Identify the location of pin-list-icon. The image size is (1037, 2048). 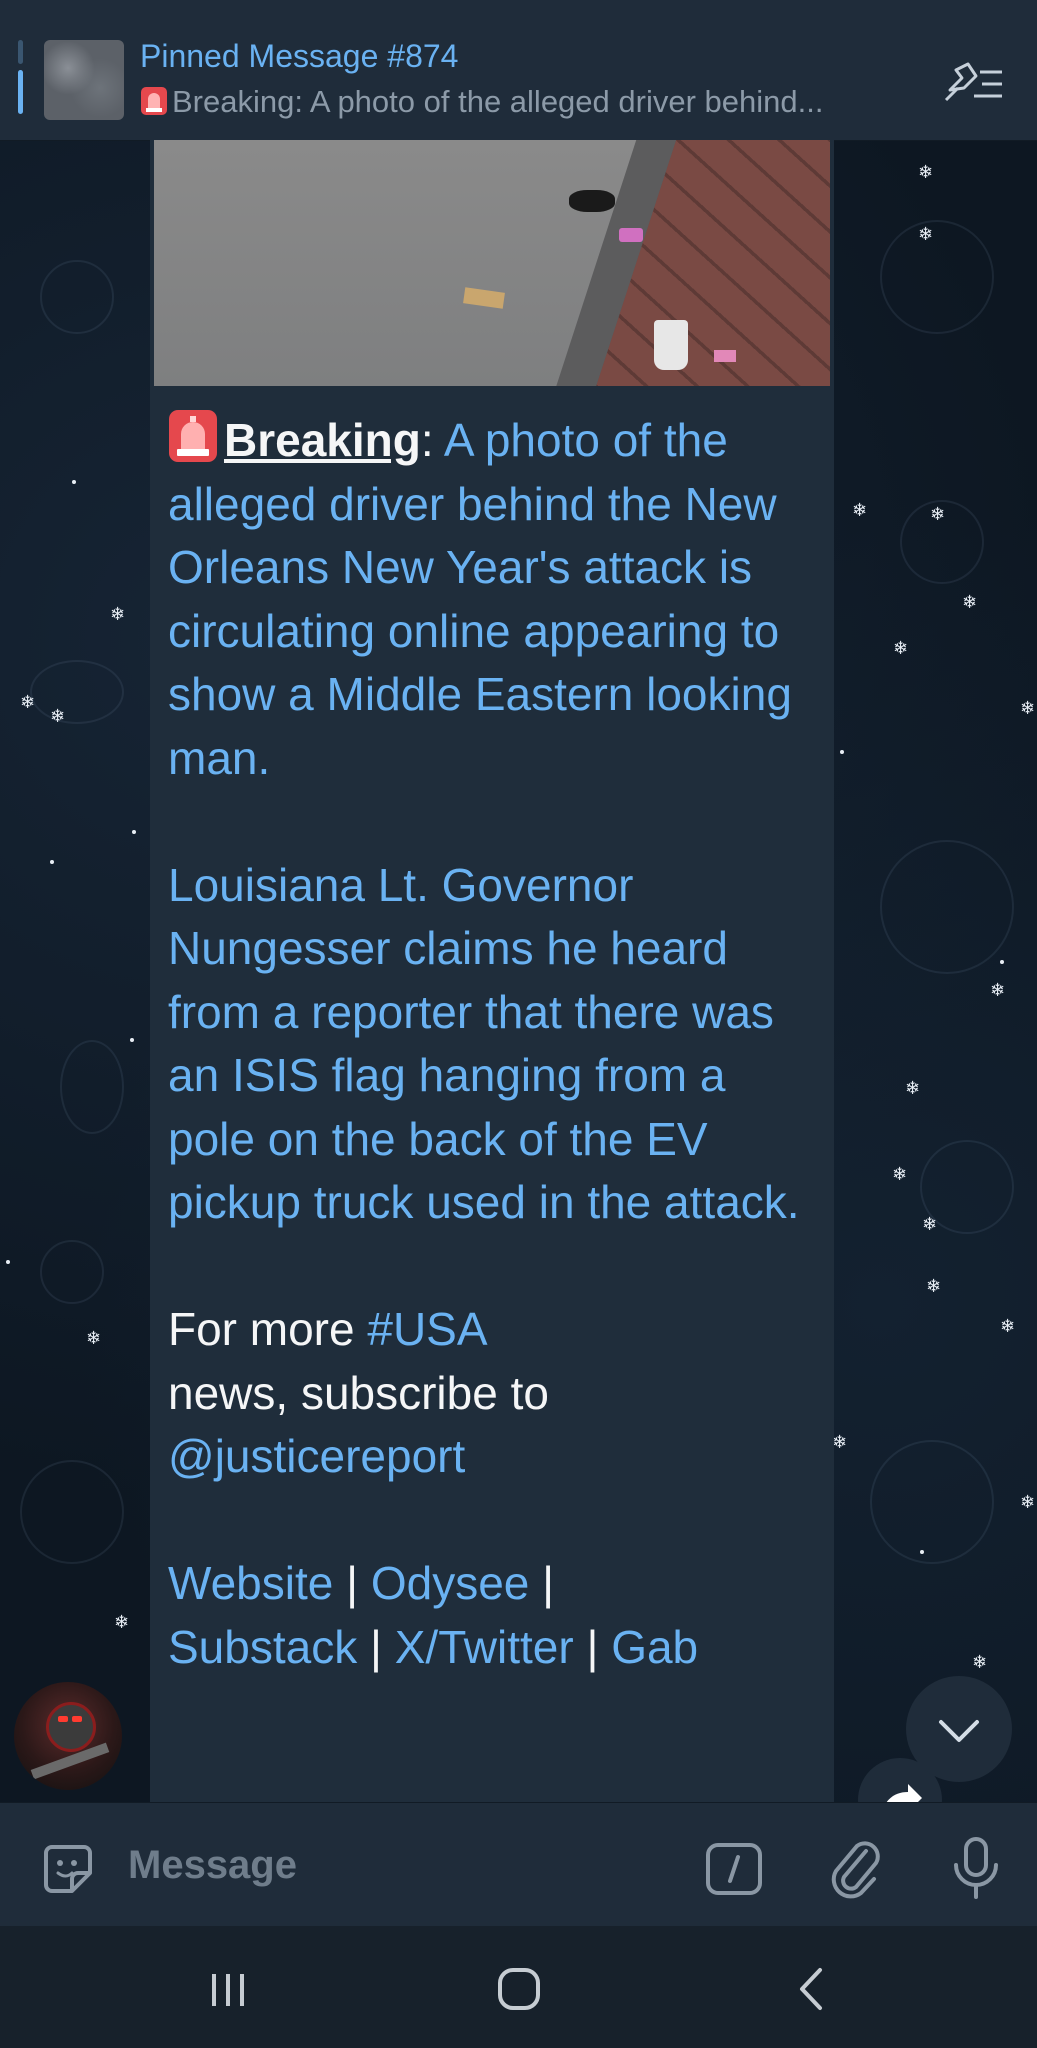
(974, 82).